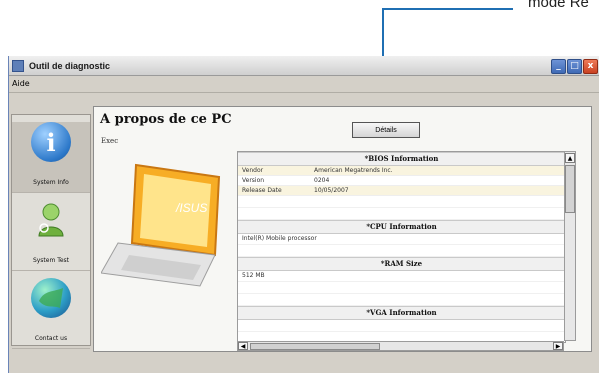  I want to click on row-key: Vendor, so click(253, 170).